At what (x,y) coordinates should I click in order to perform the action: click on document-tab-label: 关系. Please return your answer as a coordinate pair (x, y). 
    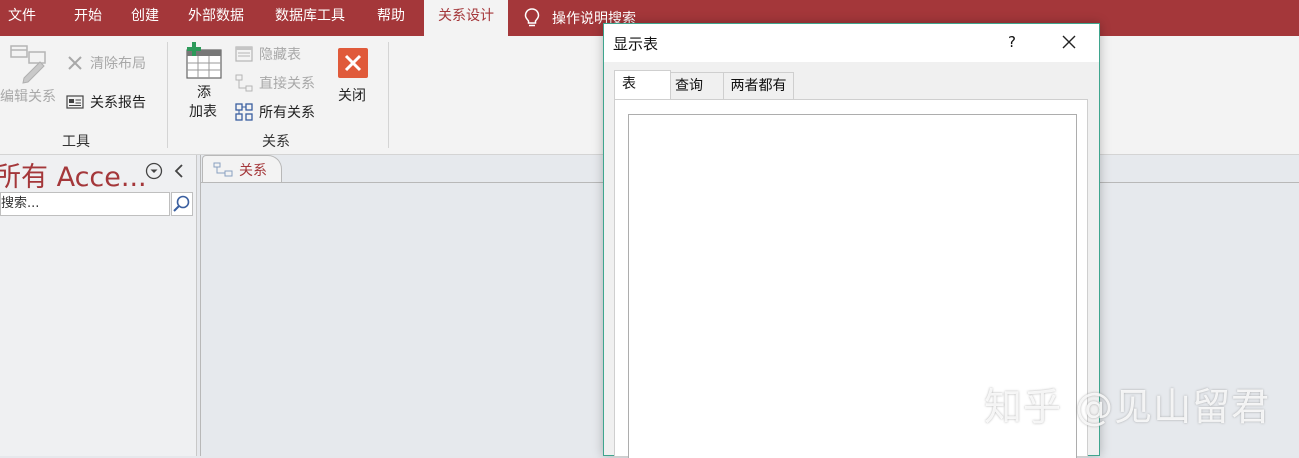
    Looking at the image, I should click on (253, 171).